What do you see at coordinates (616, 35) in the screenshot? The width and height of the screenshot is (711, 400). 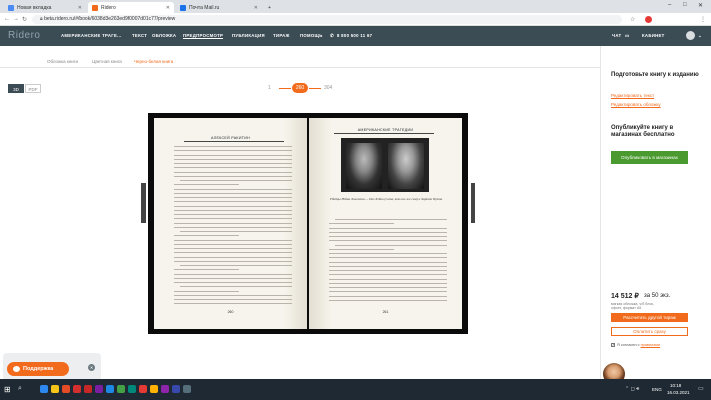 I see `chat-link: ЧАТ` at bounding box center [616, 35].